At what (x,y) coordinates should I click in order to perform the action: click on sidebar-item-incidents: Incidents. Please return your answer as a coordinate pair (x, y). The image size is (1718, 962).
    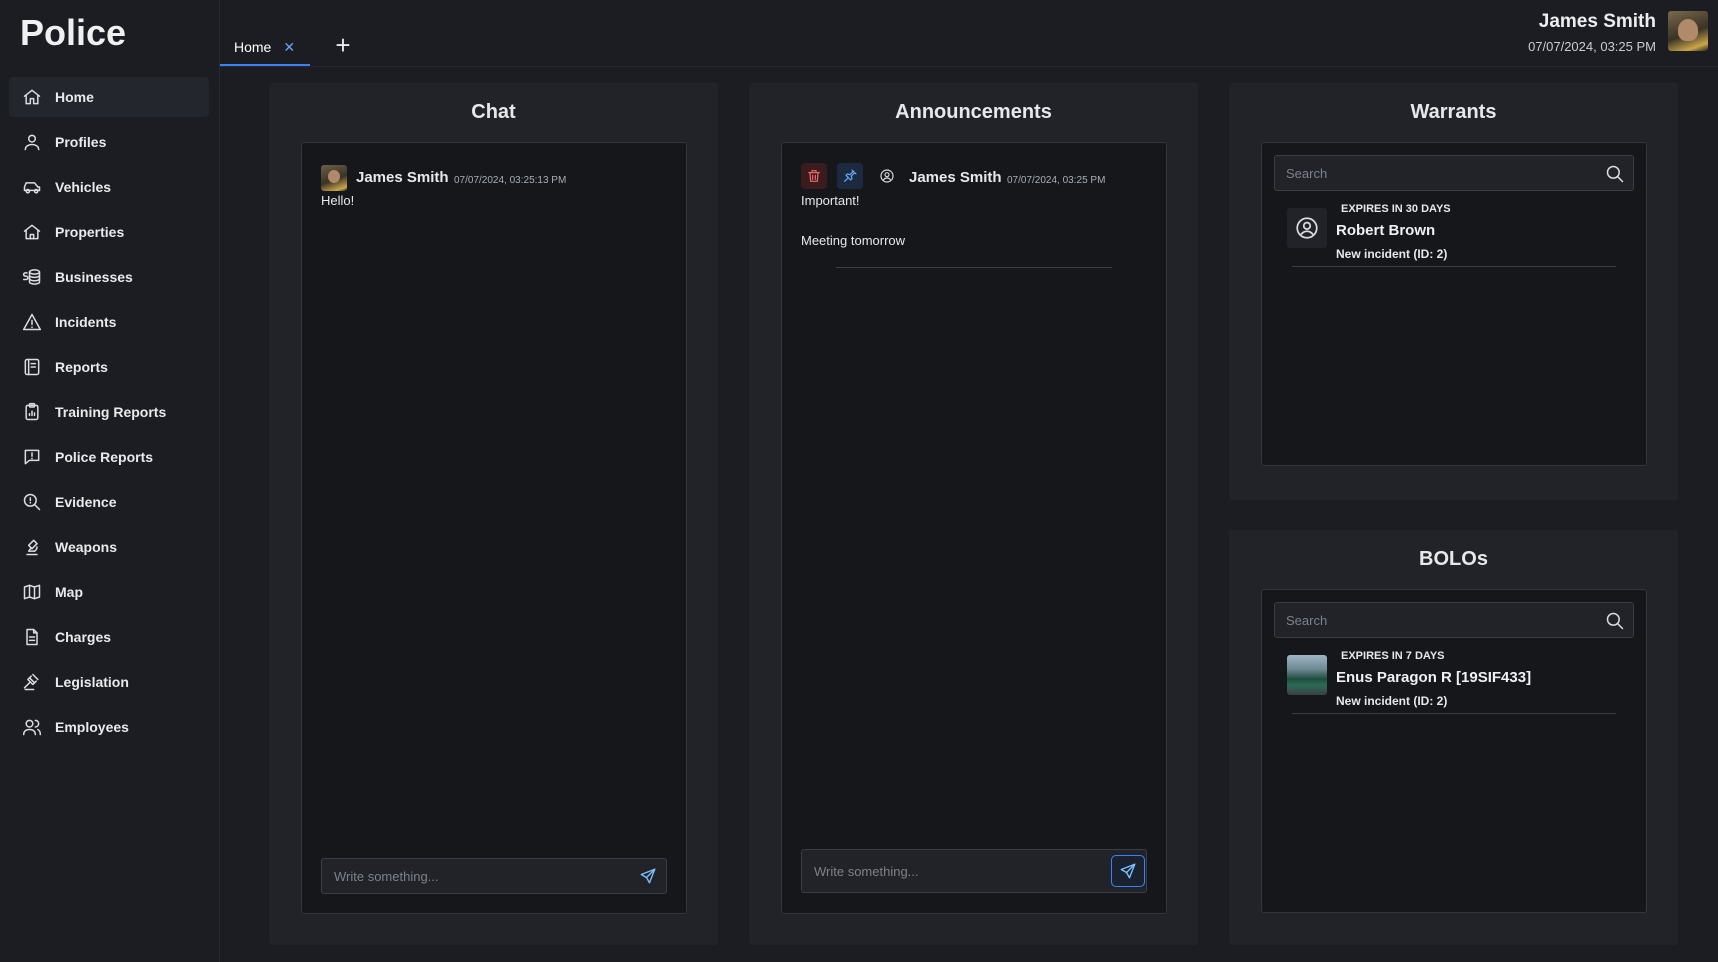
    Looking at the image, I should click on (109, 322).